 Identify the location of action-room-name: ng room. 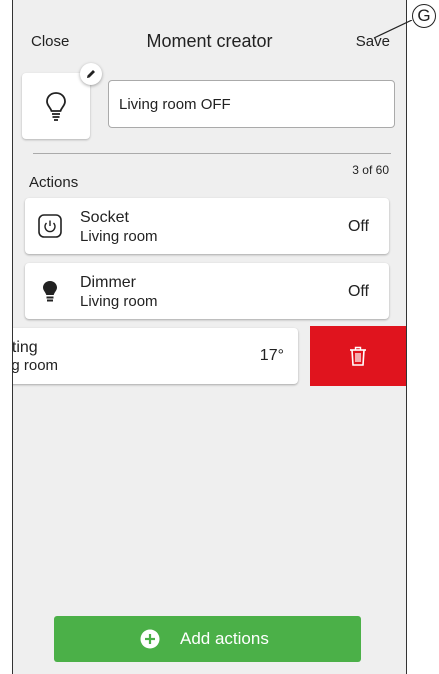
(35, 365).